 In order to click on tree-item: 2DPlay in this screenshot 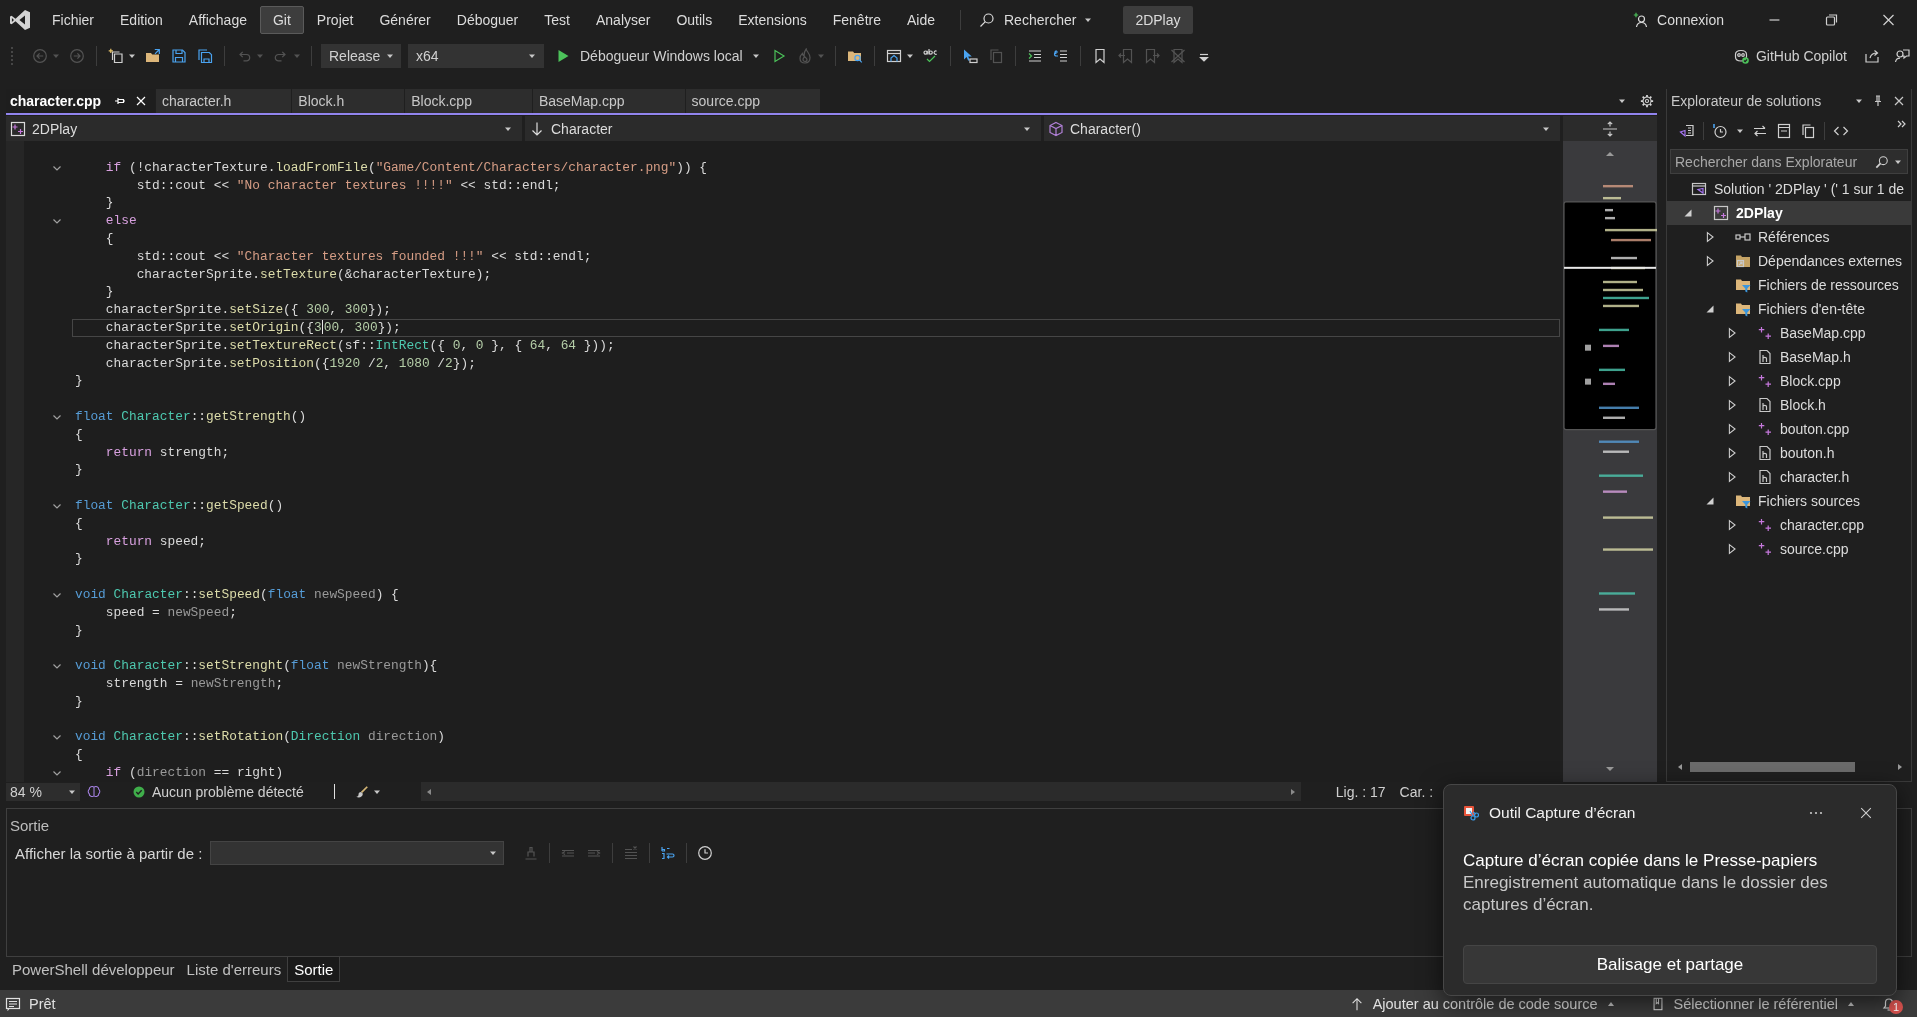, I will do `click(1789, 213)`.